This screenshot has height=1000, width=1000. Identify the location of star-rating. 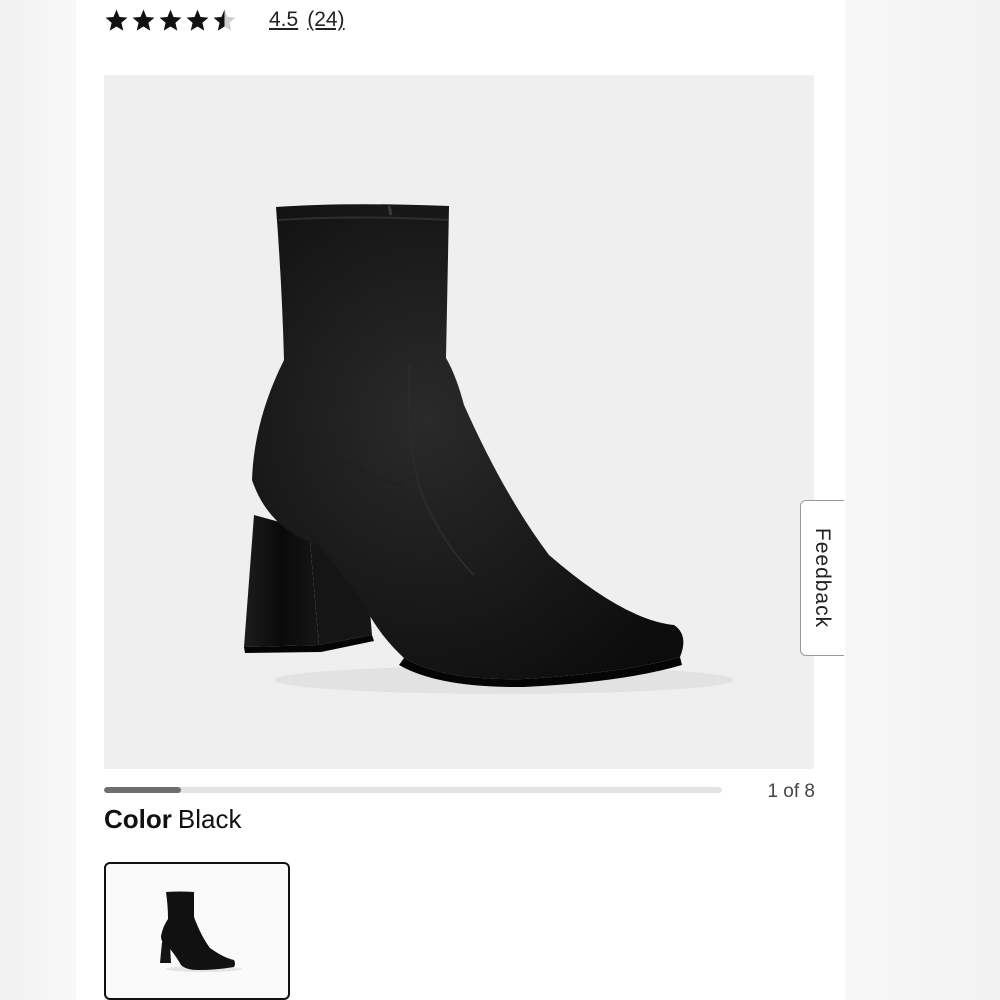
(171, 20).